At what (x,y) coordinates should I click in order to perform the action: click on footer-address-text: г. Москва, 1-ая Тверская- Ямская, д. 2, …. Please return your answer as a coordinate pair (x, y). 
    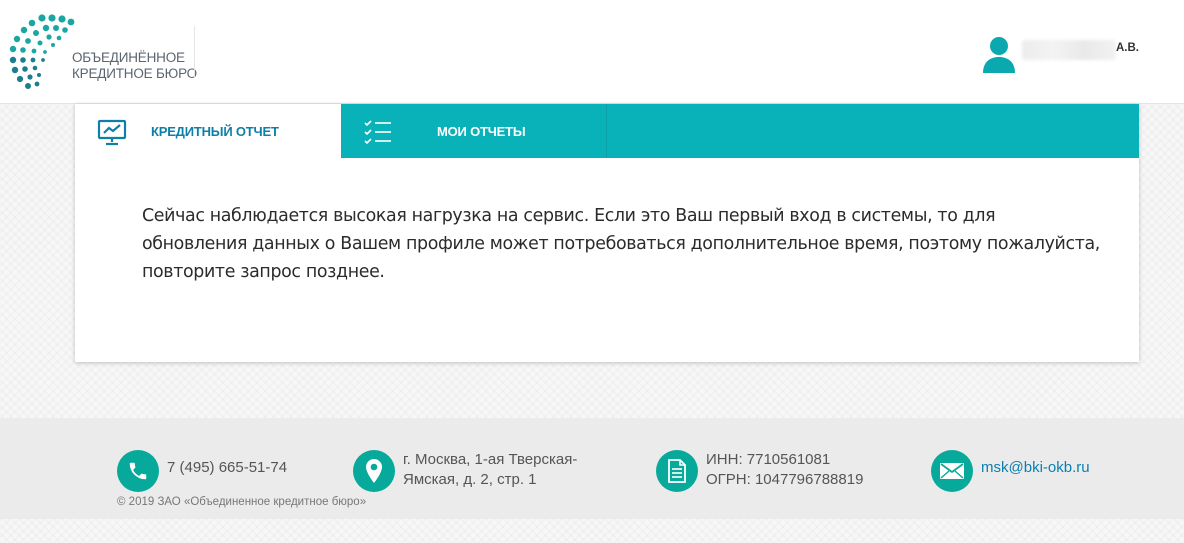
    Looking at the image, I should click on (490, 470).